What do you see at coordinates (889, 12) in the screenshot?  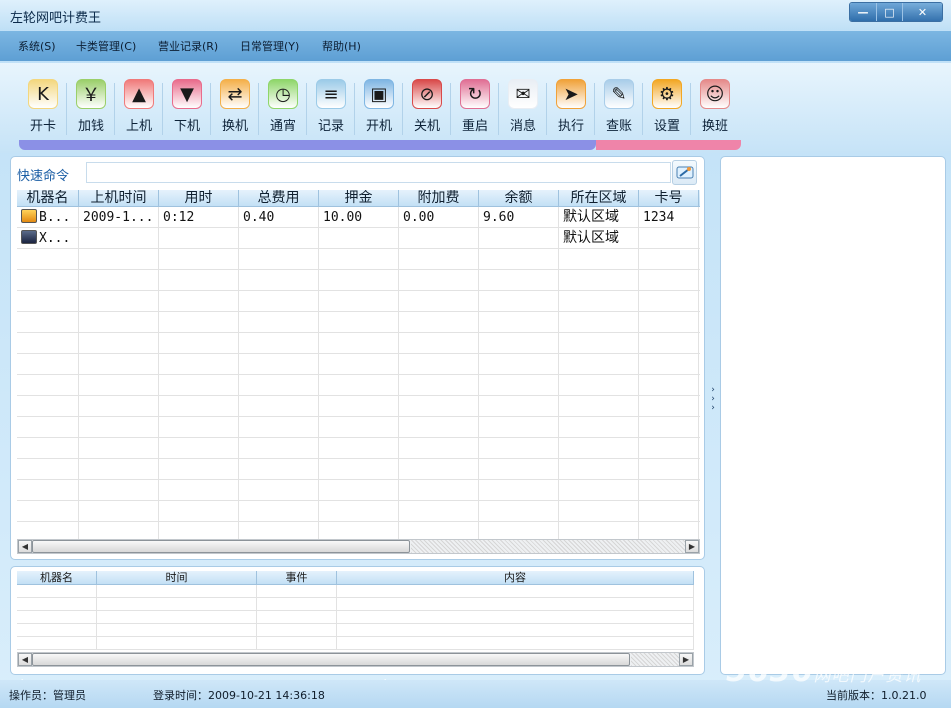 I see `maximize-button: □` at bounding box center [889, 12].